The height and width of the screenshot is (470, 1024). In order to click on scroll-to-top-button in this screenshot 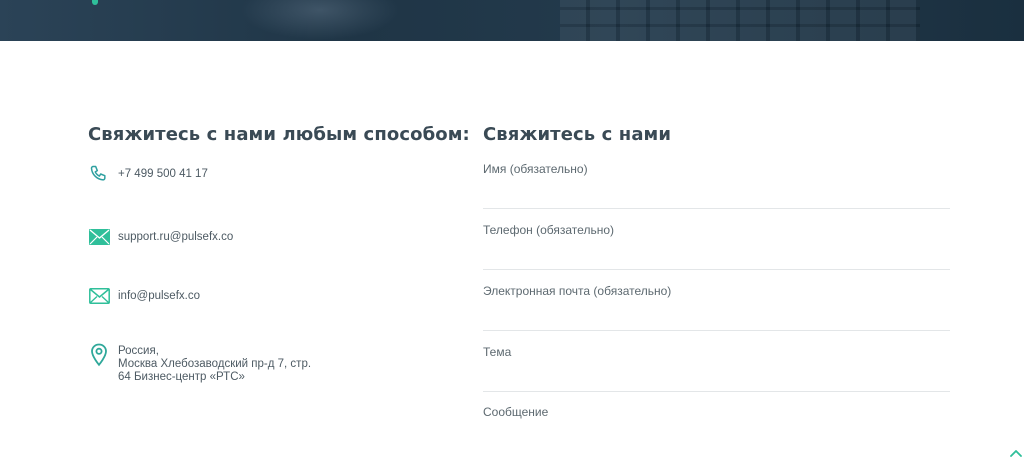, I will do `click(1016, 451)`.